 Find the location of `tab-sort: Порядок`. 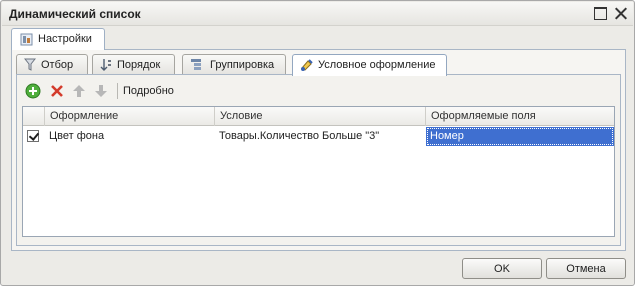

tab-sort: Порядок is located at coordinates (133, 64).